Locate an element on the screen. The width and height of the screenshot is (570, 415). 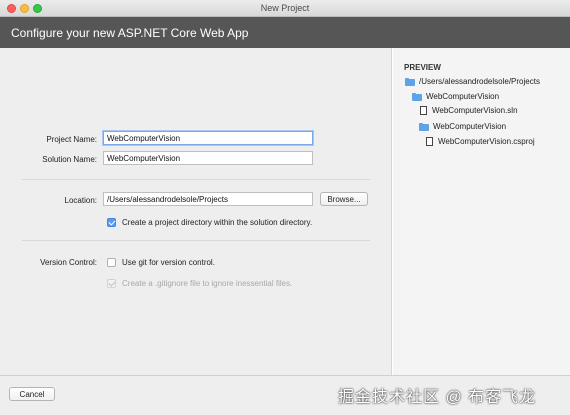
project-name-input is located at coordinates (208, 138).